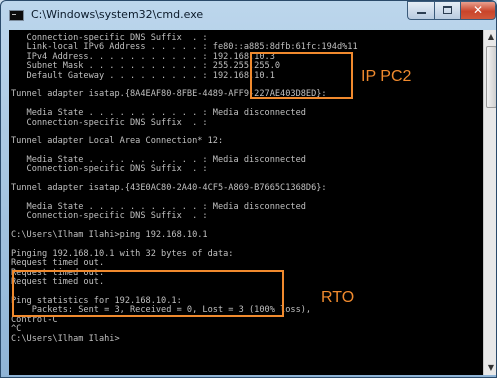 The width and height of the screenshot is (497, 378). What do you see at coordinates (338, 297) in the screenshot?
I see `rto-label: RTO` at bounding box center [338, 297].